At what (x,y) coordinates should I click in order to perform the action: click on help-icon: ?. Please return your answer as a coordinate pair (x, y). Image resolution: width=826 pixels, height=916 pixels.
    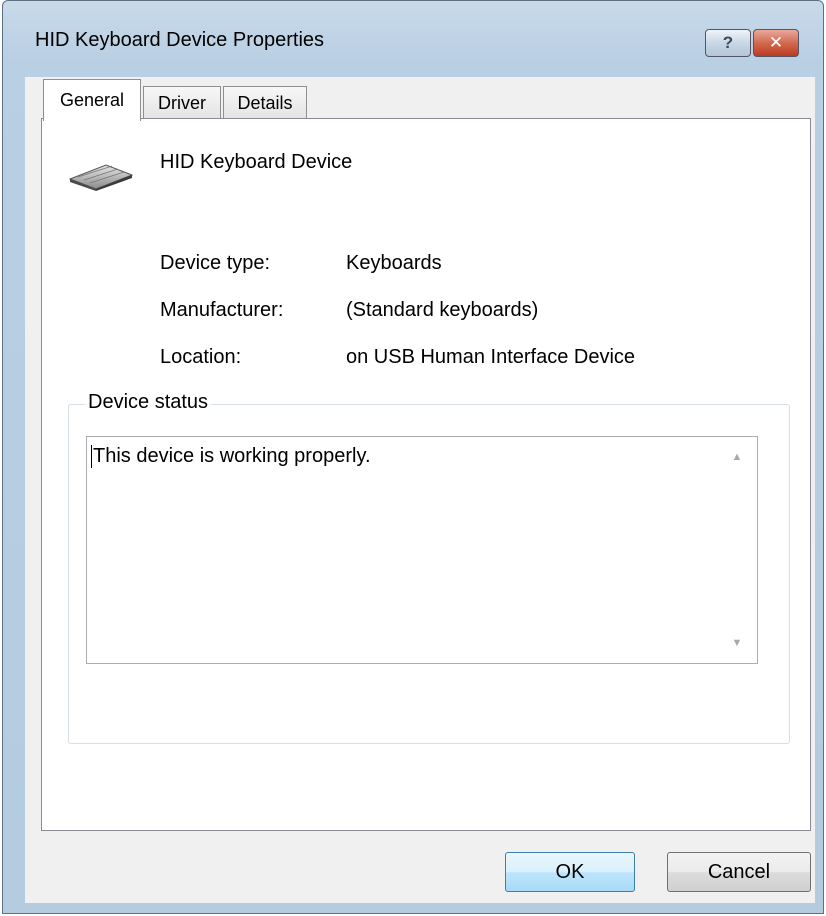
    Looking at the image, I should click on (728, 42).